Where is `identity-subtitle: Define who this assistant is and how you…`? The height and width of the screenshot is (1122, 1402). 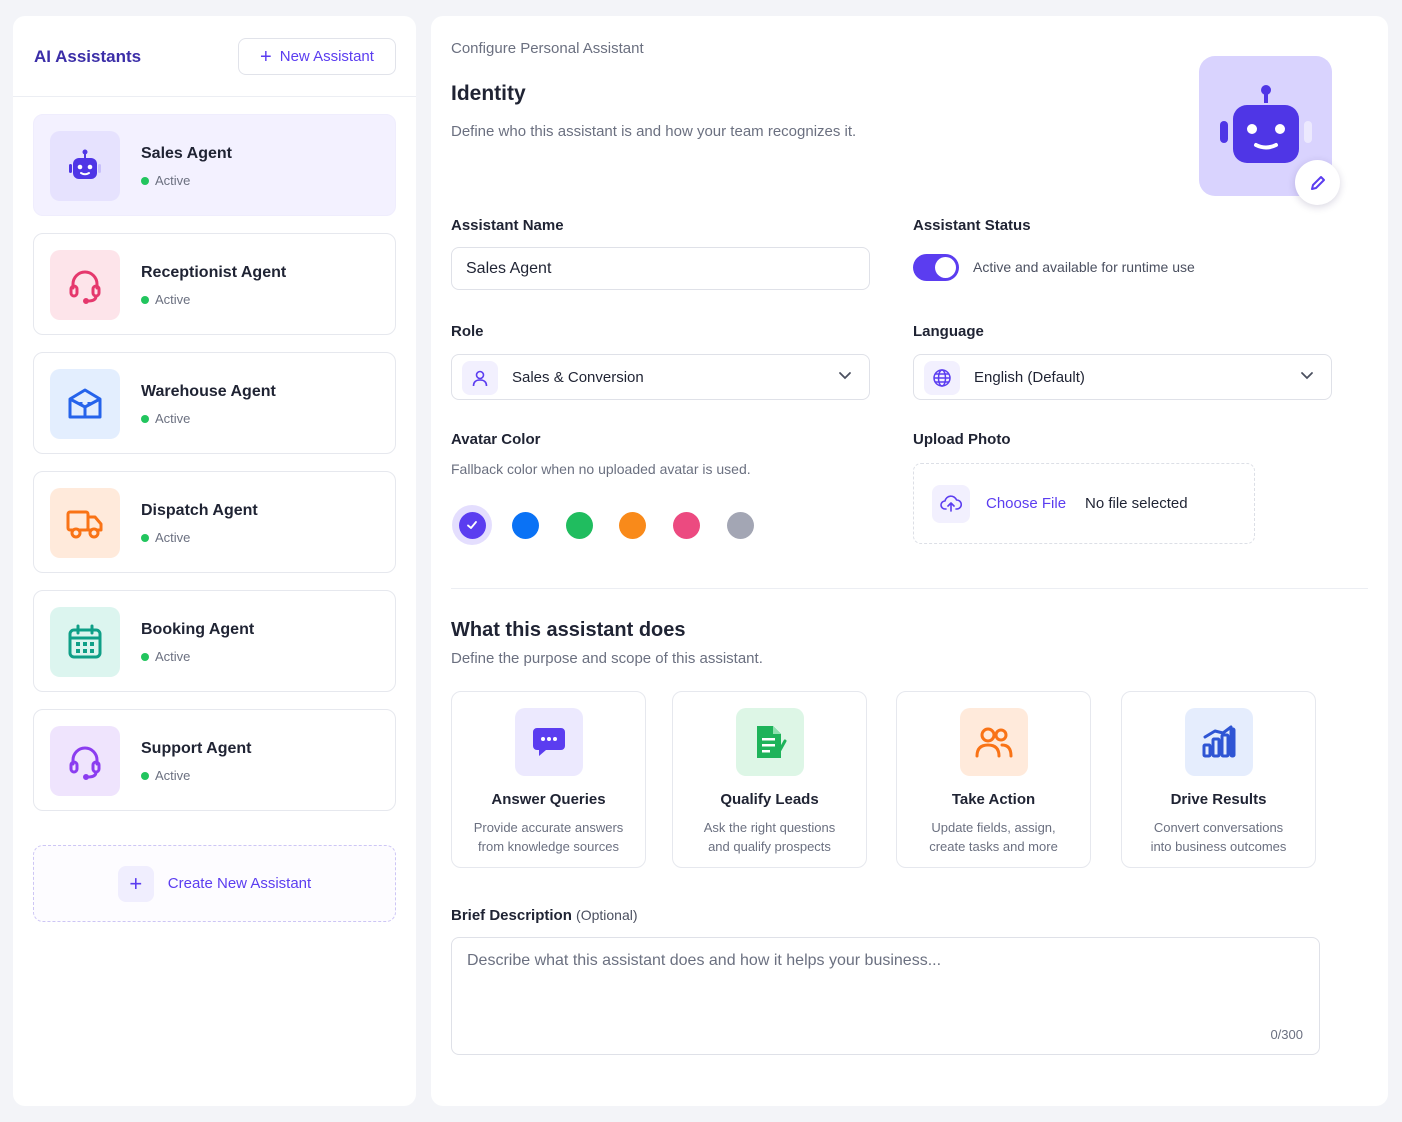
identity-subtitle: Define who this assistant is and how you… is located at coordinates (654, 131).